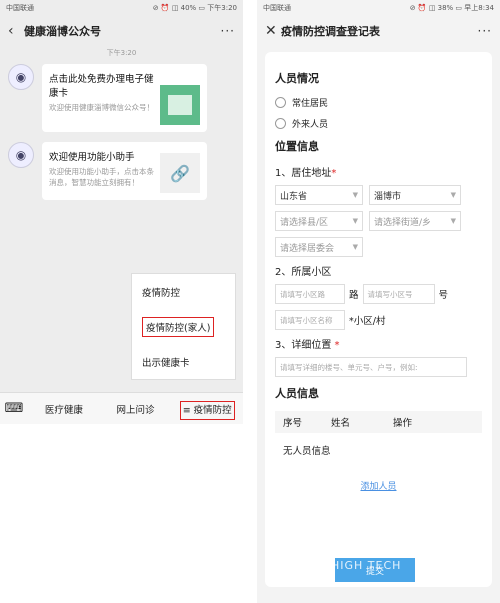 This screenshot has height=603, width=500. Describe the element at coordinates (101, 86) in the screenshot. I see `message-title: 点击此处免费办理电子健康卡` at that location.